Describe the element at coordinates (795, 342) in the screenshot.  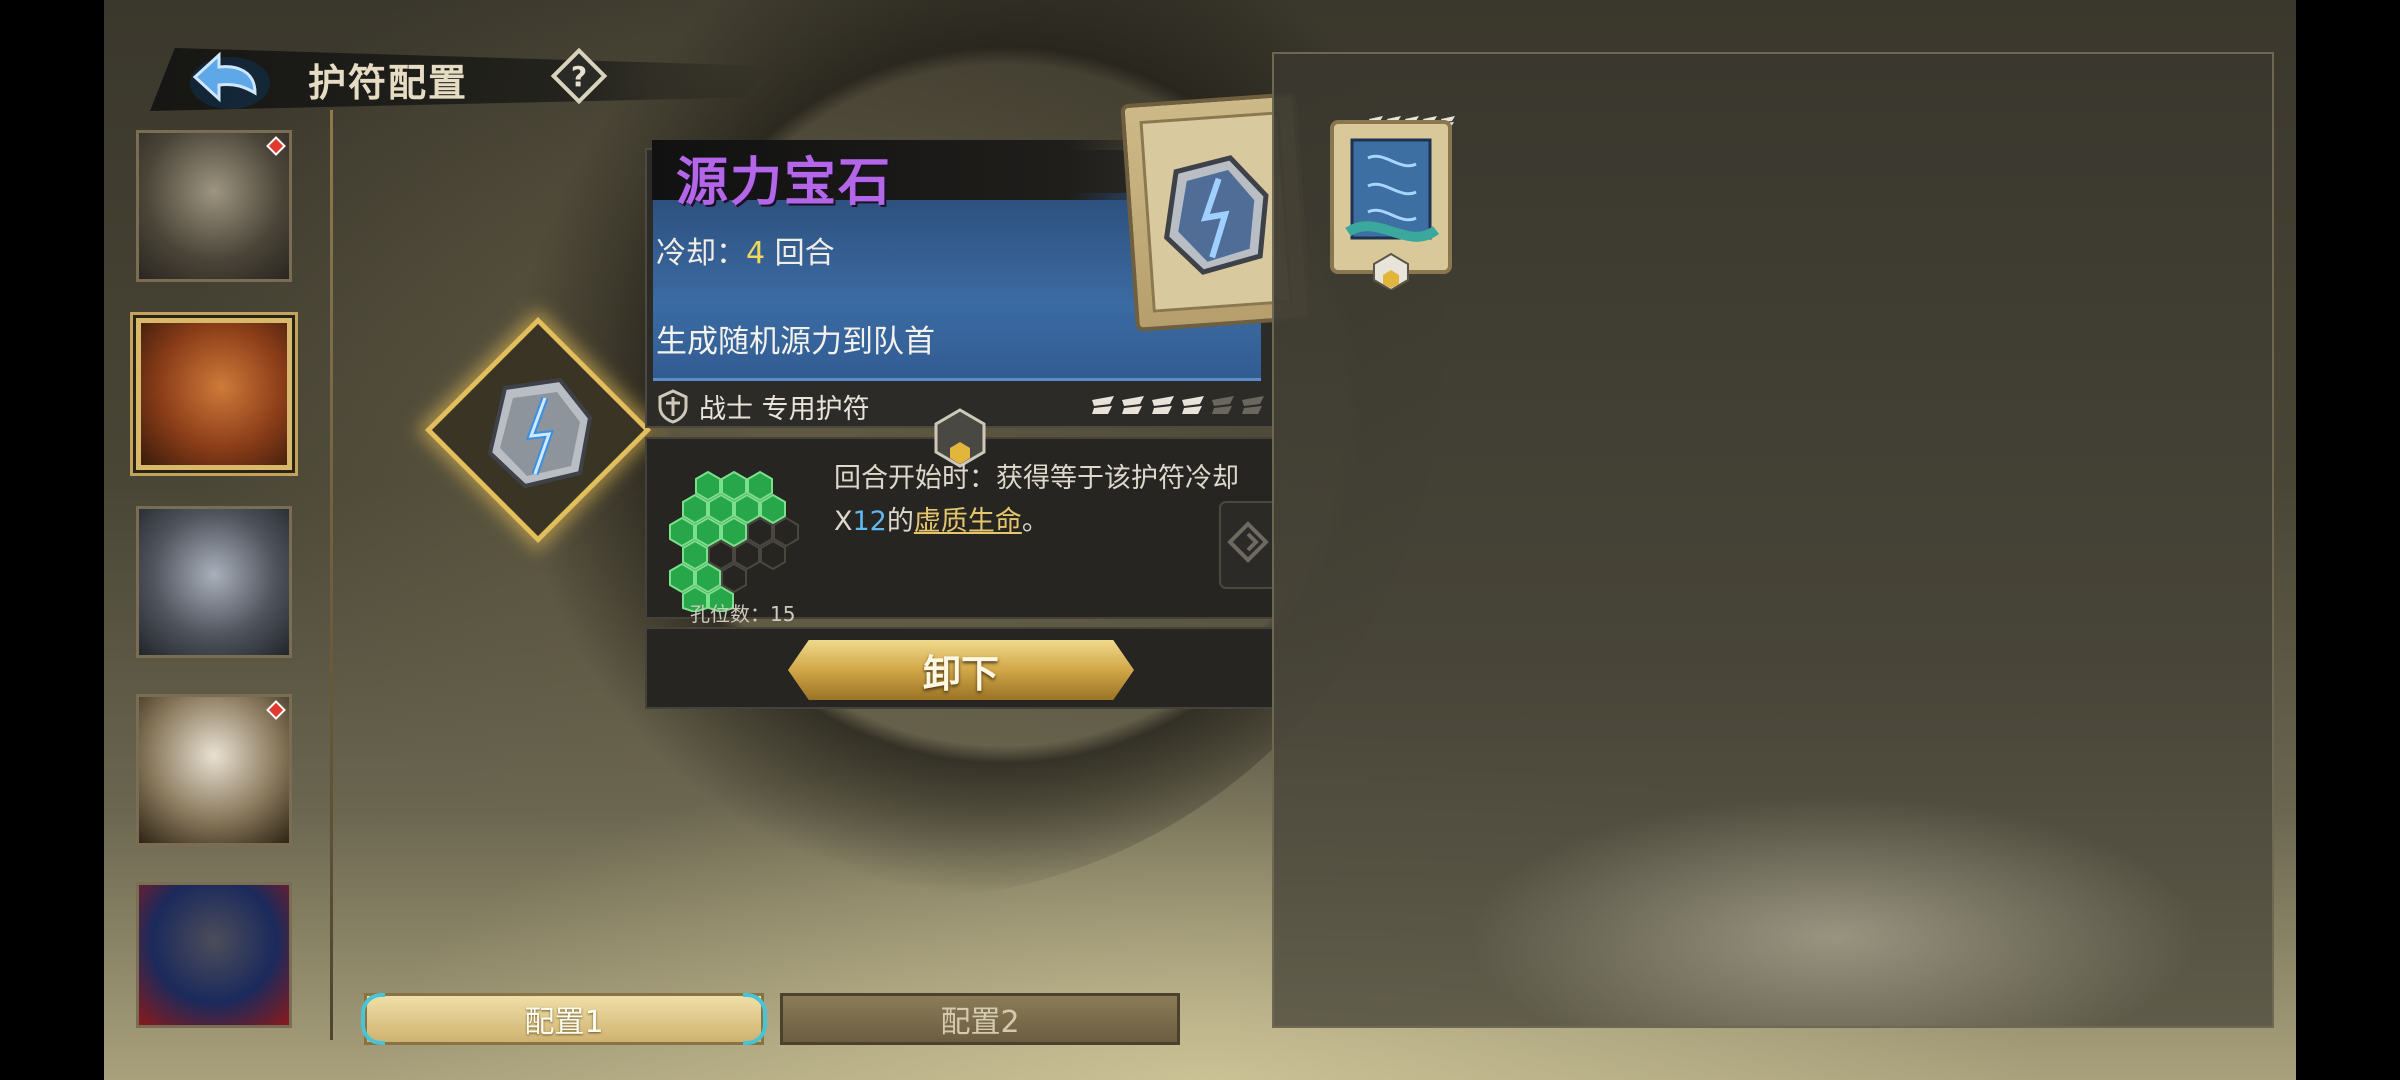
I see `item-effect: 生成随机源力到队首` at that location.